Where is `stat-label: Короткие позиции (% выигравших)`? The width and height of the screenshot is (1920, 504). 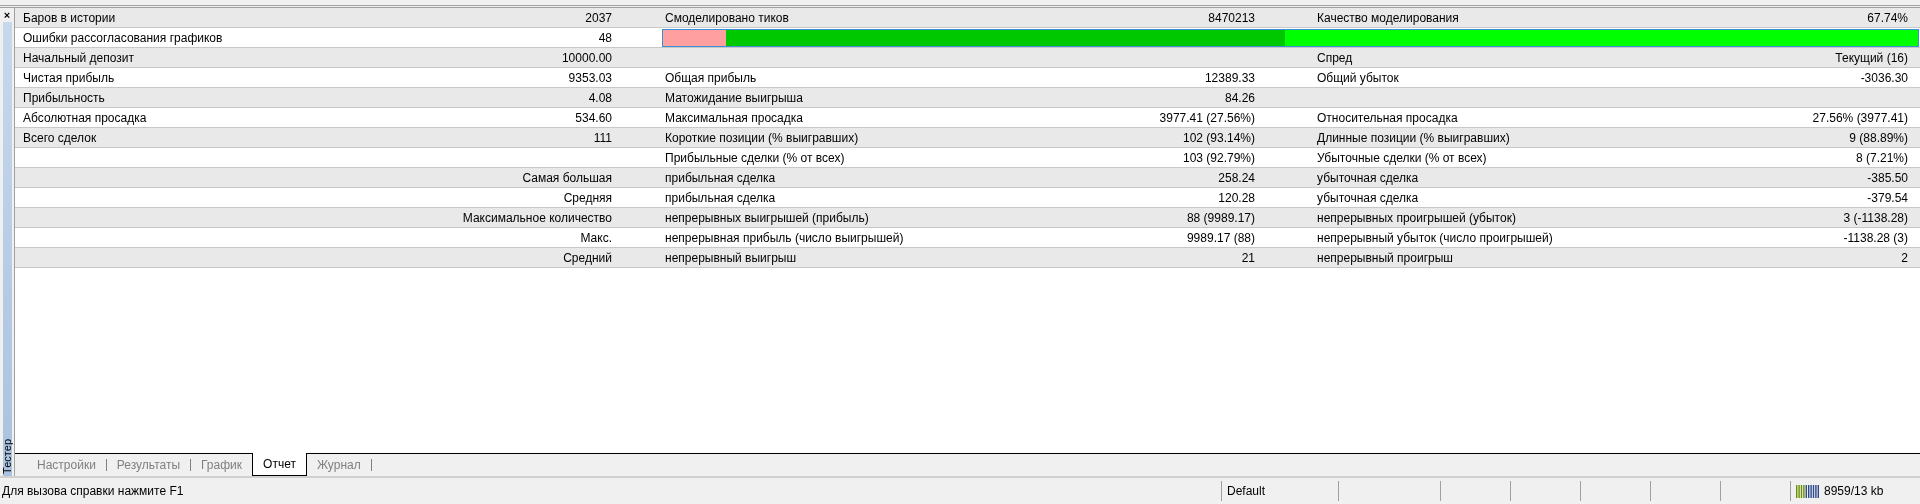
stat-label: Короткие позиции (% выигравших) is located at coordinates (762, 137).